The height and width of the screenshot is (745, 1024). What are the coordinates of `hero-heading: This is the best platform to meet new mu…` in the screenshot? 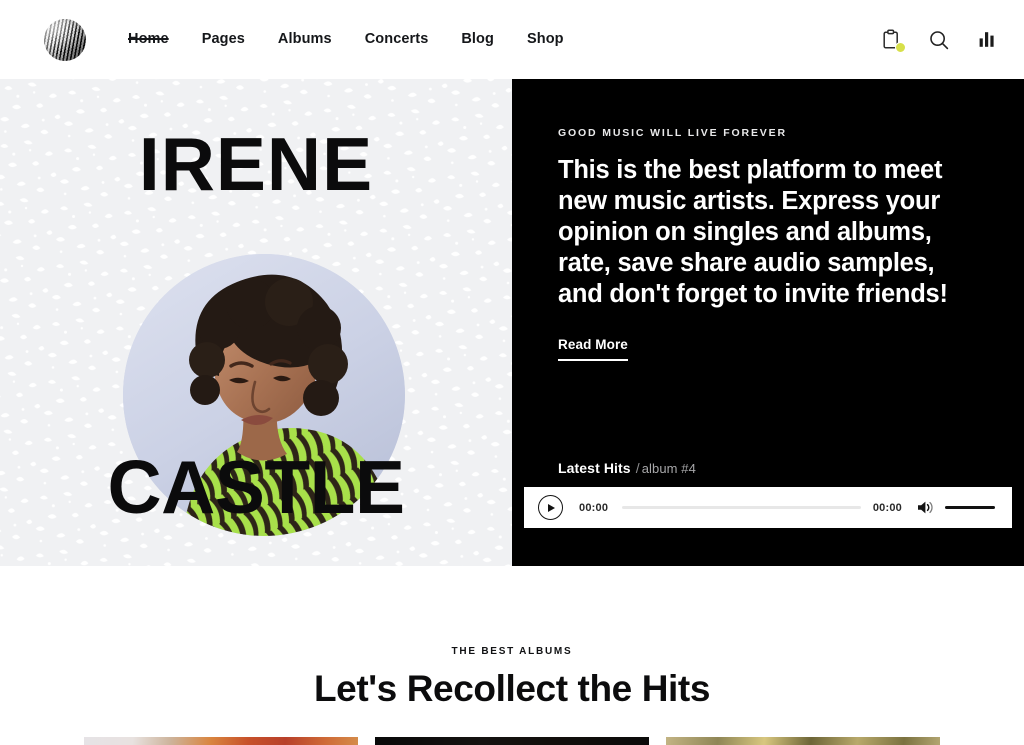 It's located at (753, 232).